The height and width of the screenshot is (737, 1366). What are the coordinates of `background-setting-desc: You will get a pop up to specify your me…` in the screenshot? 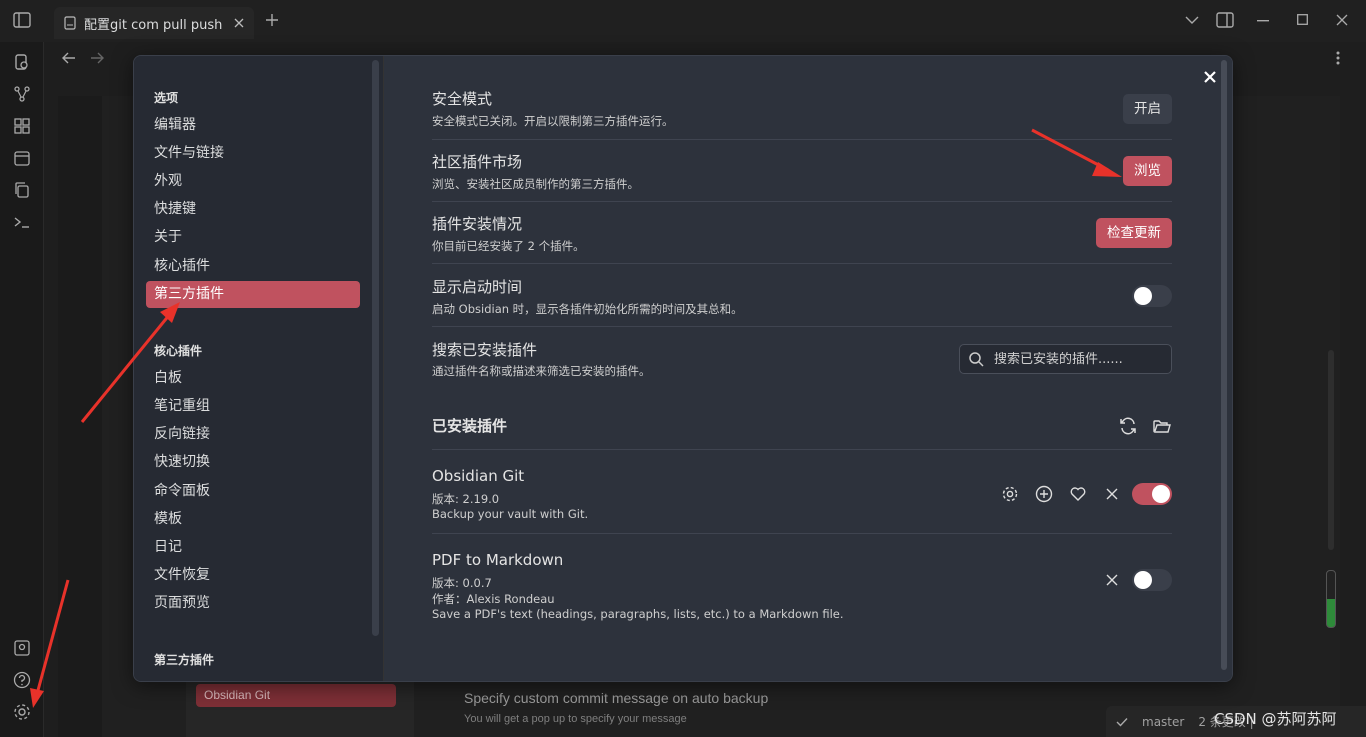 It's located at (575, 719).